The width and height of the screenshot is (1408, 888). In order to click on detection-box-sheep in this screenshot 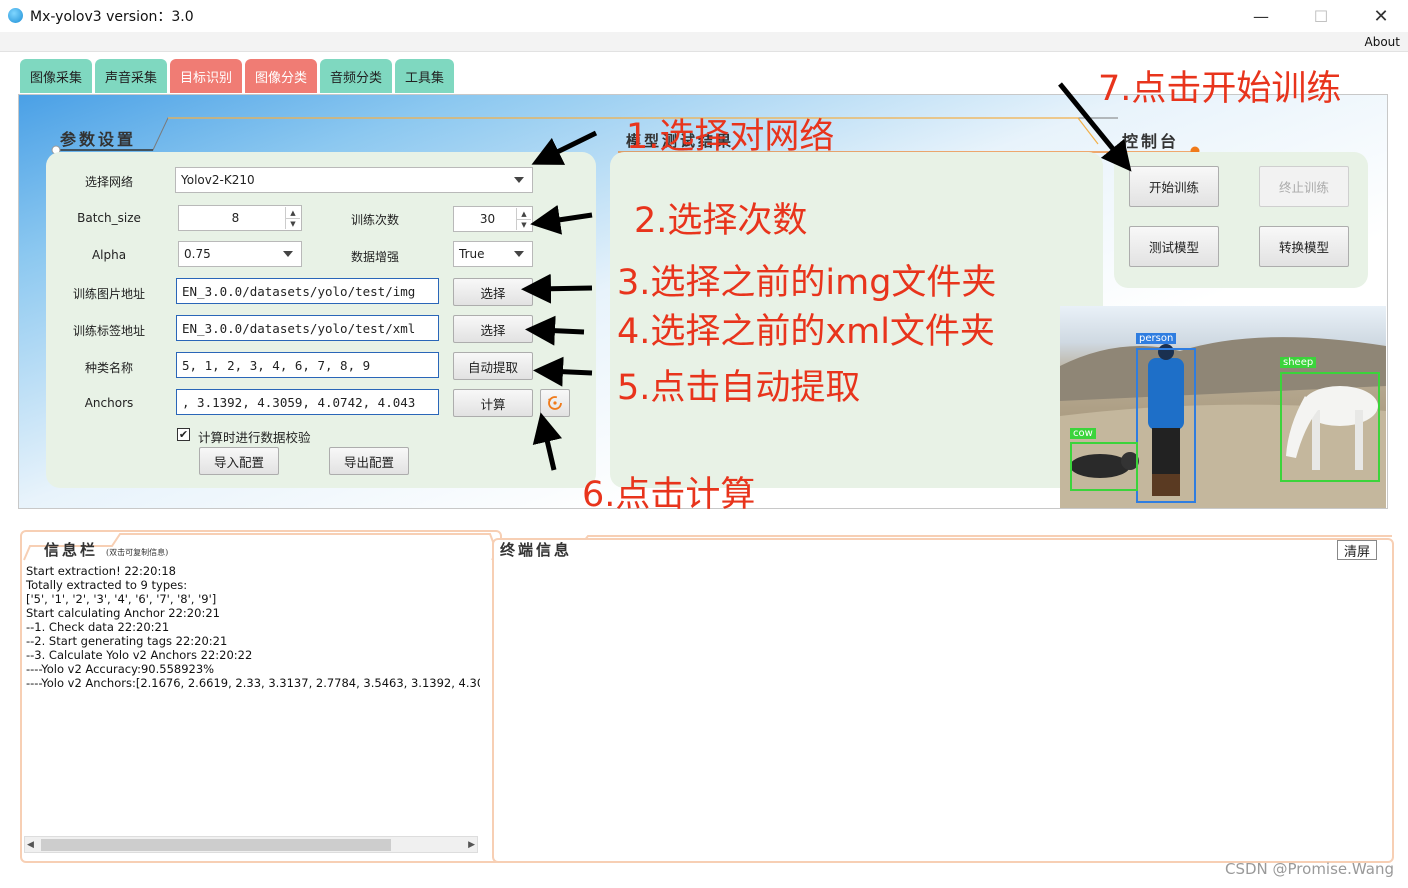, I will do `click(1330, 427)`.